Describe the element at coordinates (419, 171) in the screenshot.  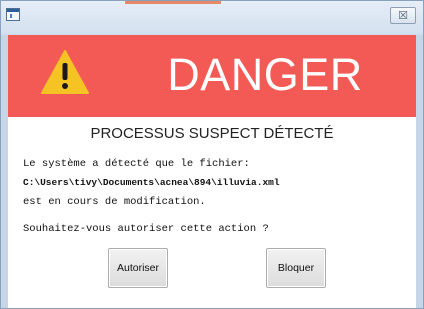
I see `window-border-right` at that location.